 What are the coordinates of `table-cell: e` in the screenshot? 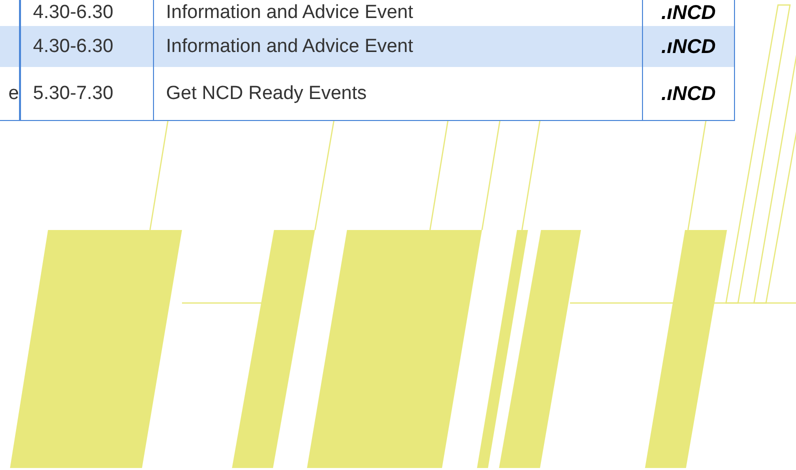 It's located at (13, 94).